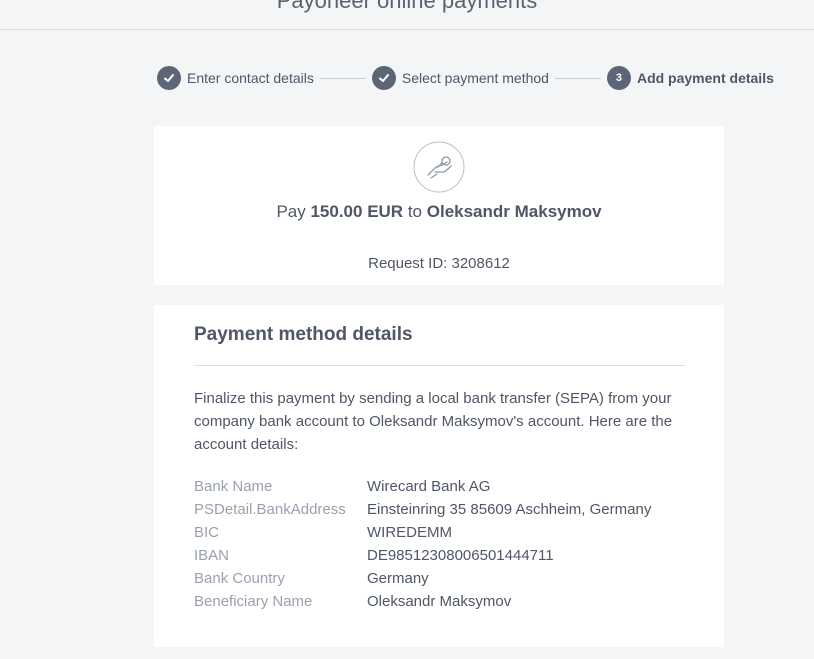 This screenshot has width=814, height=659. I want to click on detail-label: Bank Country, so click(239, 578).